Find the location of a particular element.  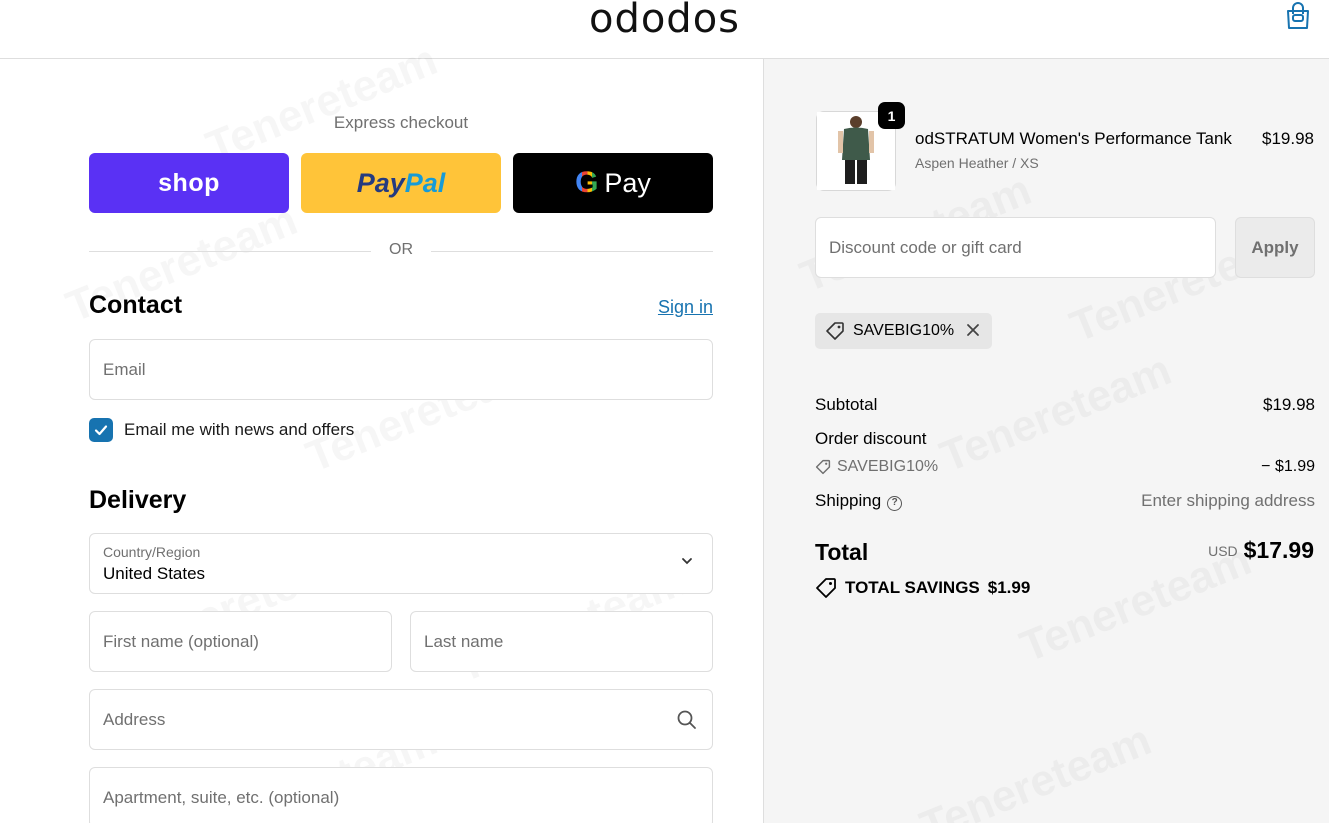

shopping-bag-icon is located at coordinates (1298, 16).